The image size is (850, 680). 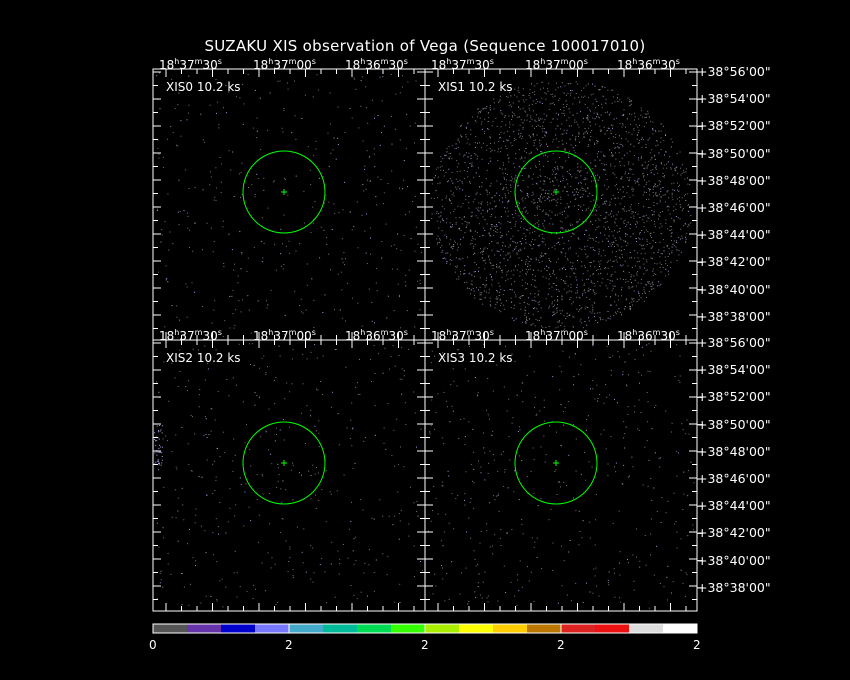 I want to click on dec-tick-label: +38°56'00", so click(x=734, y=71).